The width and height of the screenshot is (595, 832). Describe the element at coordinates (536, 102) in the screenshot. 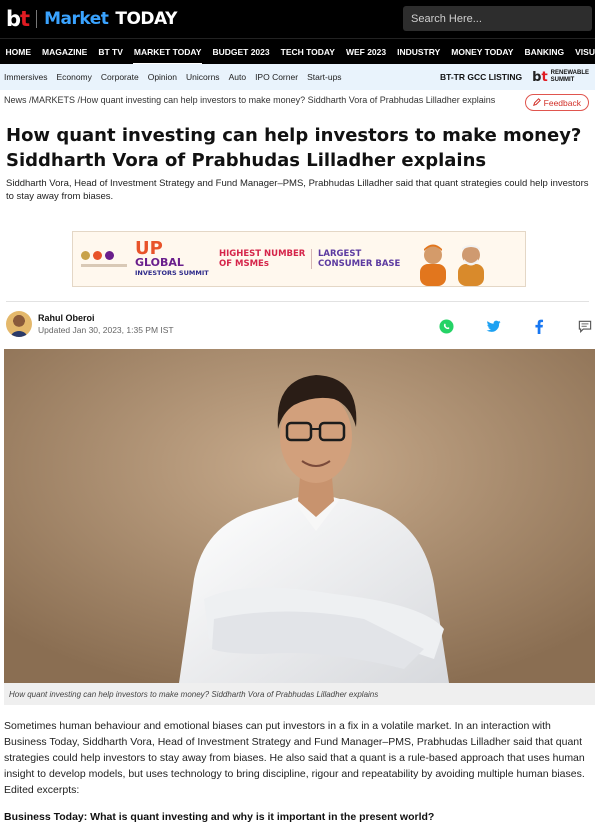

I see `pencil-icon` at that location.